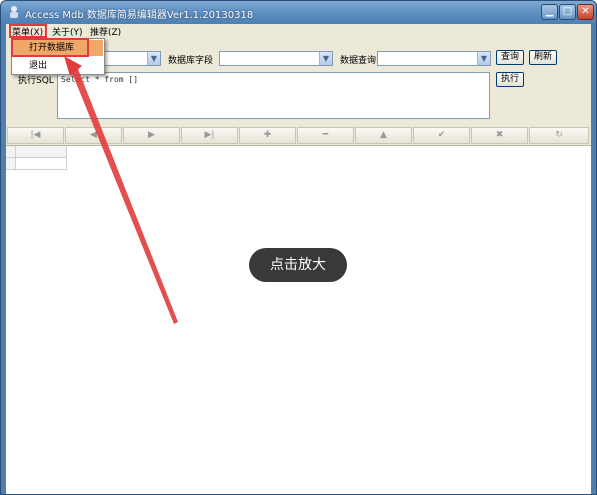  Describe the element at coordinates (298, 31) in the screenshot. I see `menu-bar: 菜单(X) 关于(Y) 推荐(Z)` at that location.